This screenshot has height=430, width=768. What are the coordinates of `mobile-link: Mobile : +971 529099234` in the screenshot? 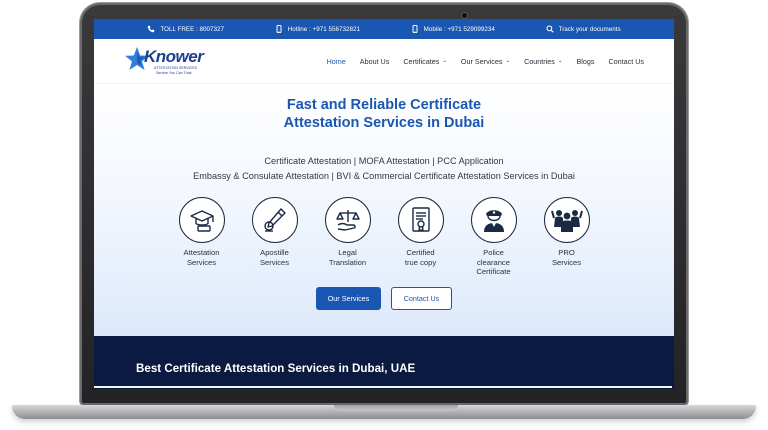 It's located at (453, 29).